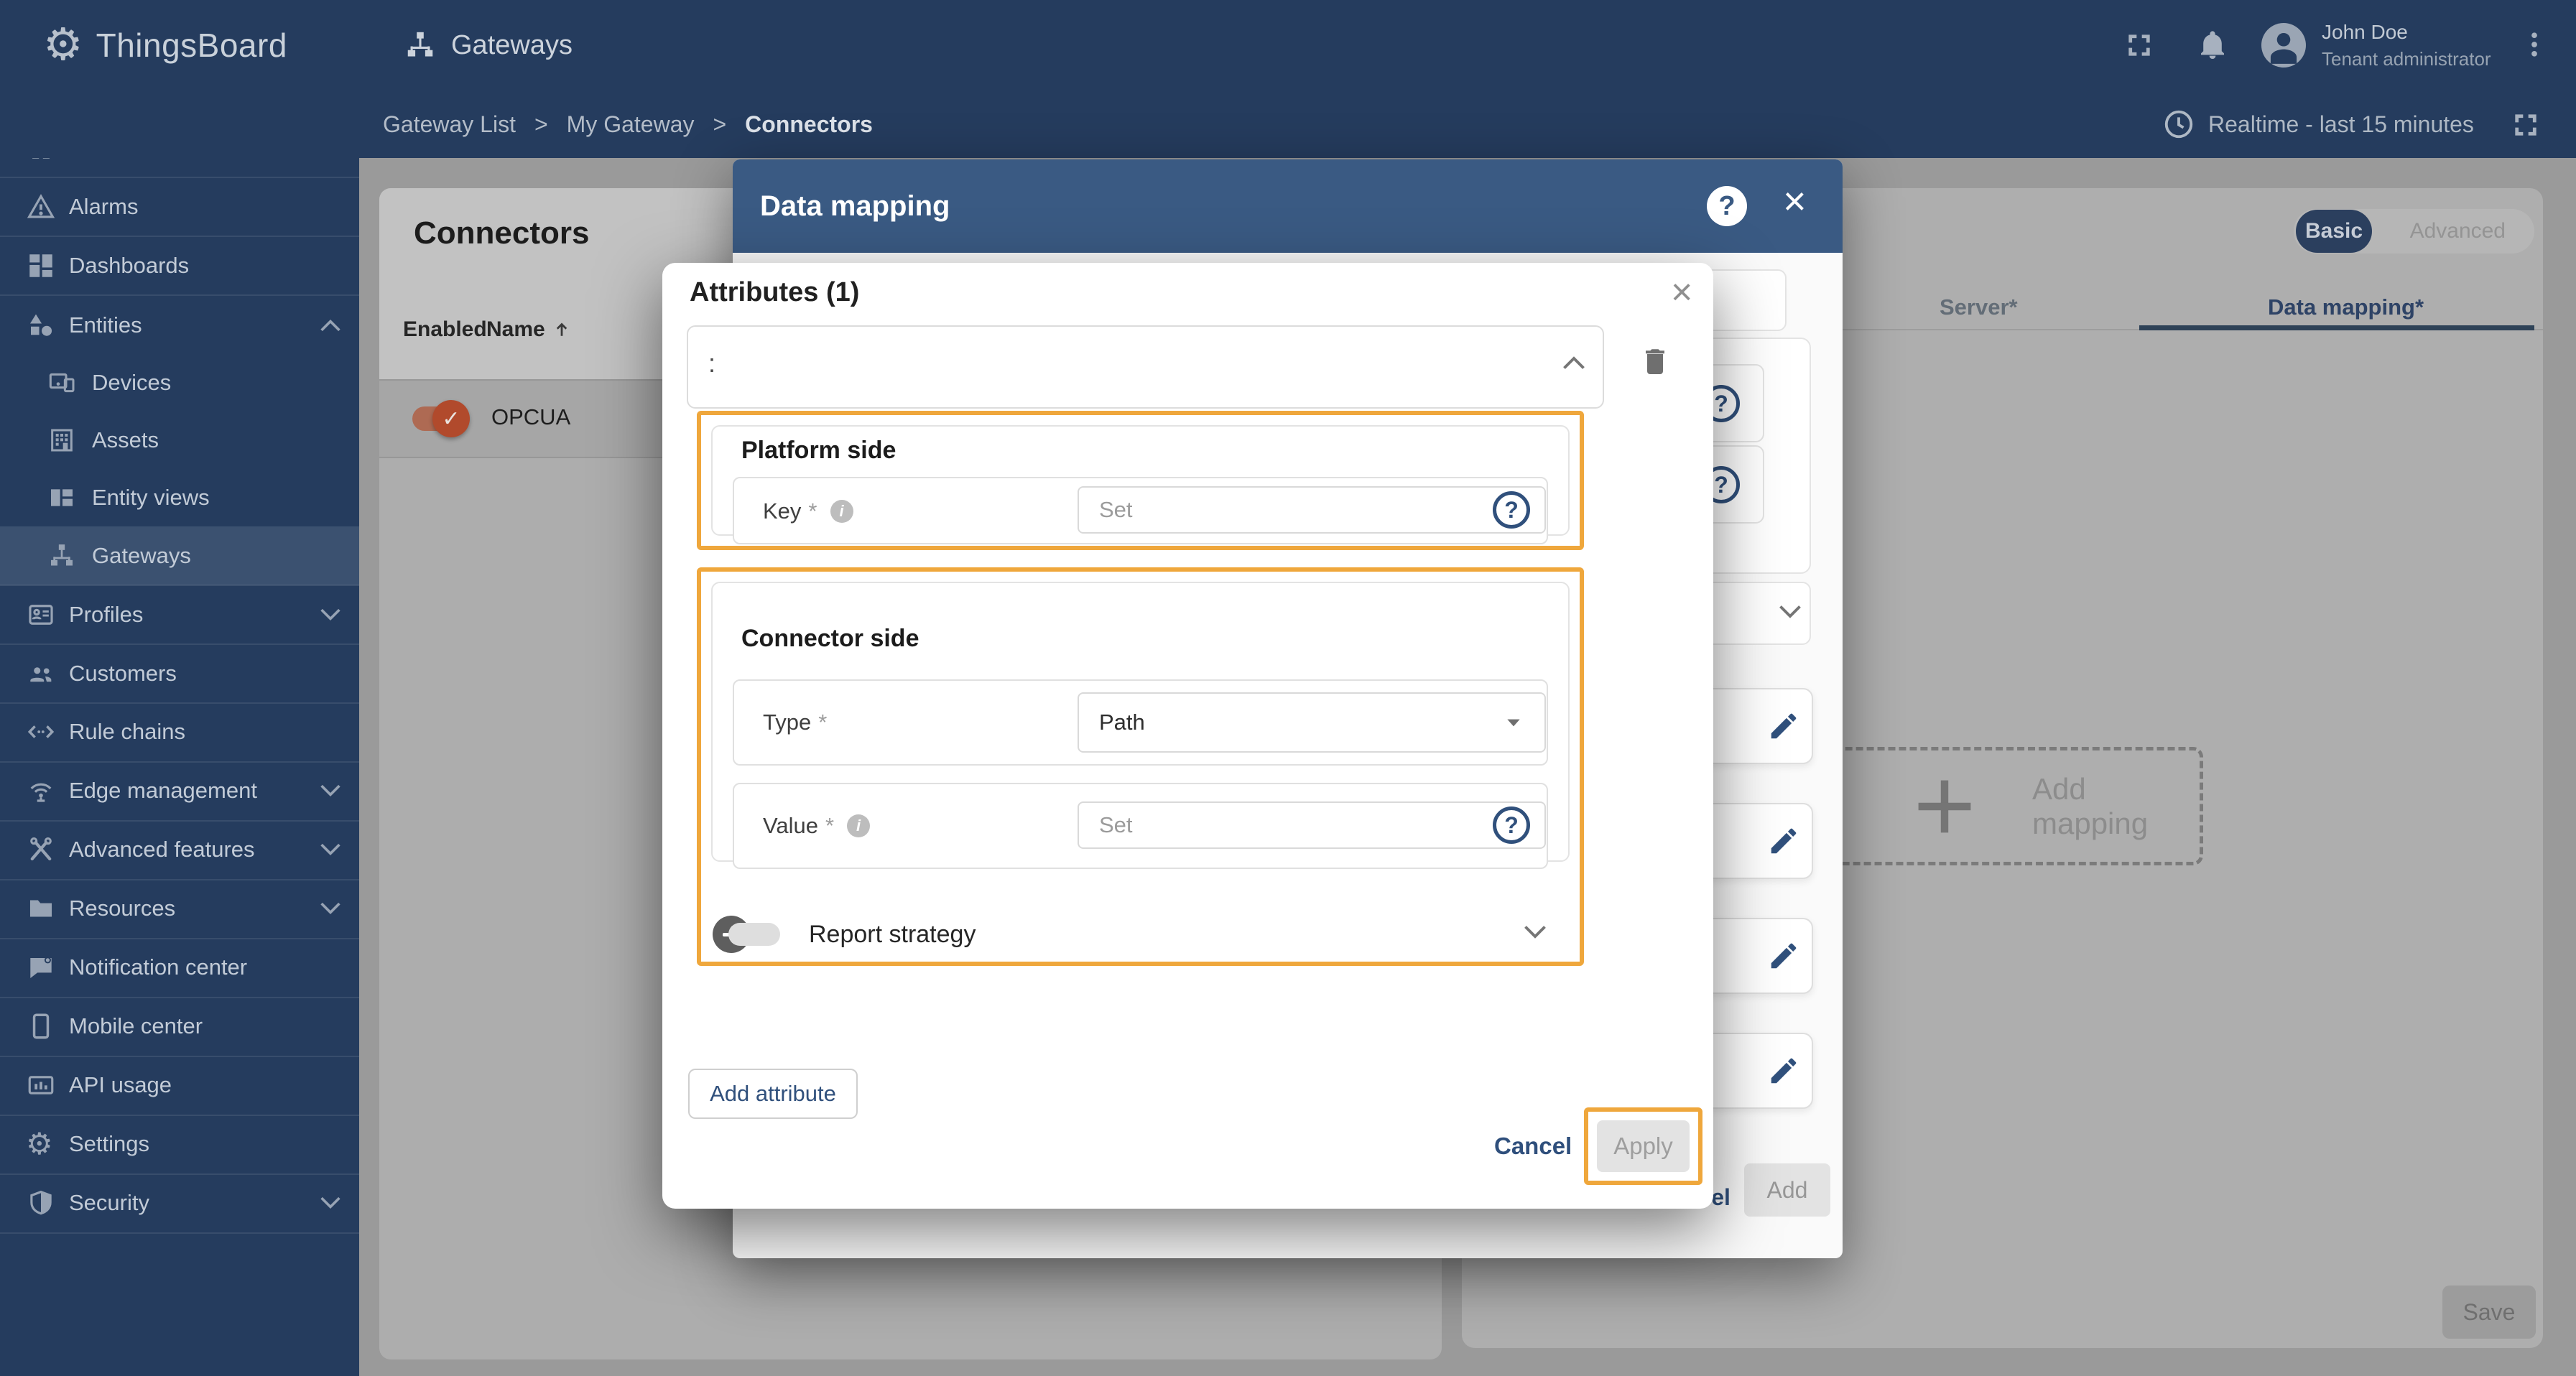  What do you see at coordinates (773, 1094) in the screenshot?
I see `add-attribute-button: Add attribute` at bounding box center [773, 1094].